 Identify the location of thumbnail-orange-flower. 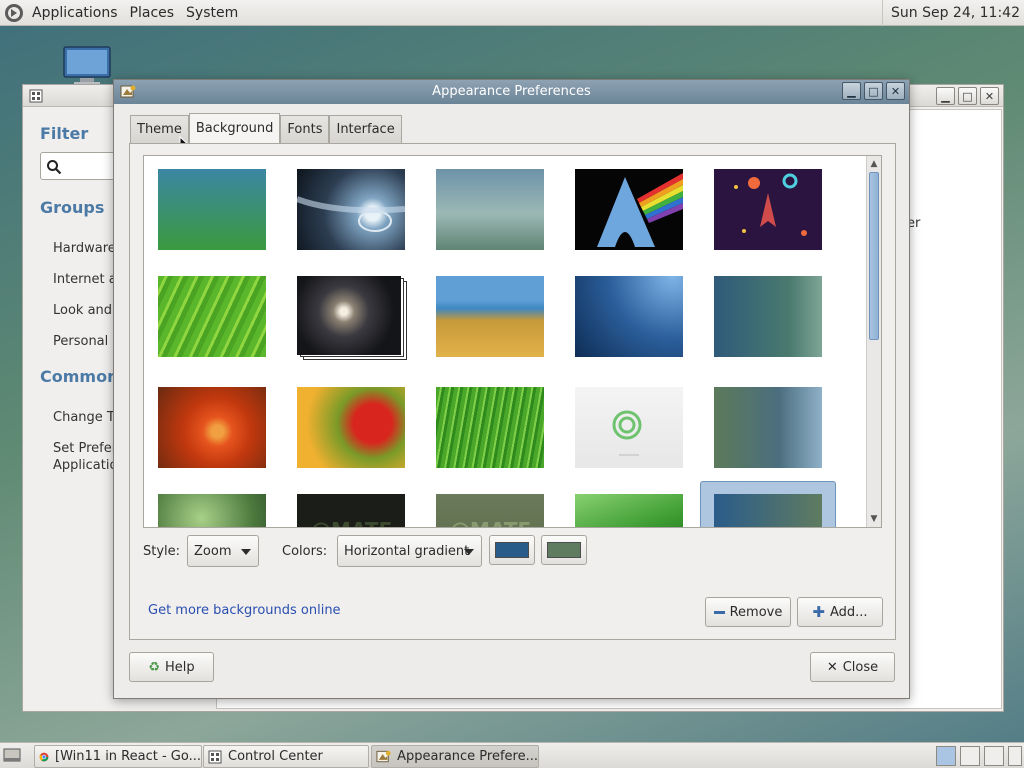
(212, 427).